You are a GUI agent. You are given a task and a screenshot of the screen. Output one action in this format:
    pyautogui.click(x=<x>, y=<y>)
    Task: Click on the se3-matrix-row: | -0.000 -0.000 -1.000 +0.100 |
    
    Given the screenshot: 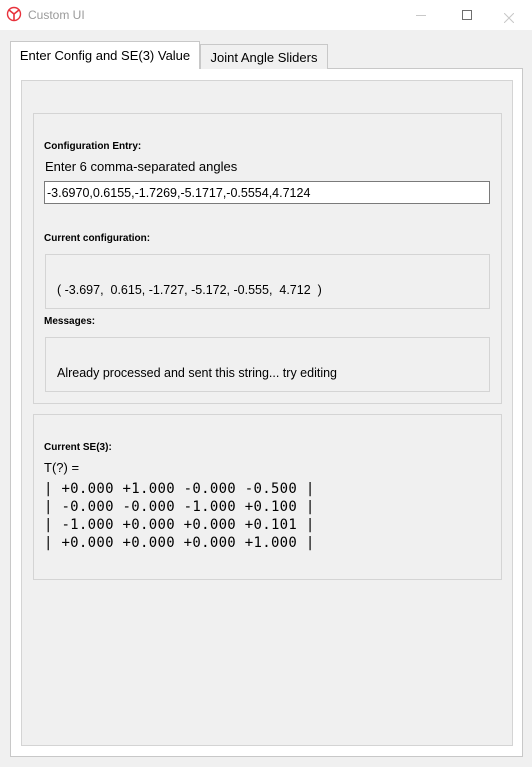 What is the action you would take?
    pyautogui.click(x=179, y=507)
    